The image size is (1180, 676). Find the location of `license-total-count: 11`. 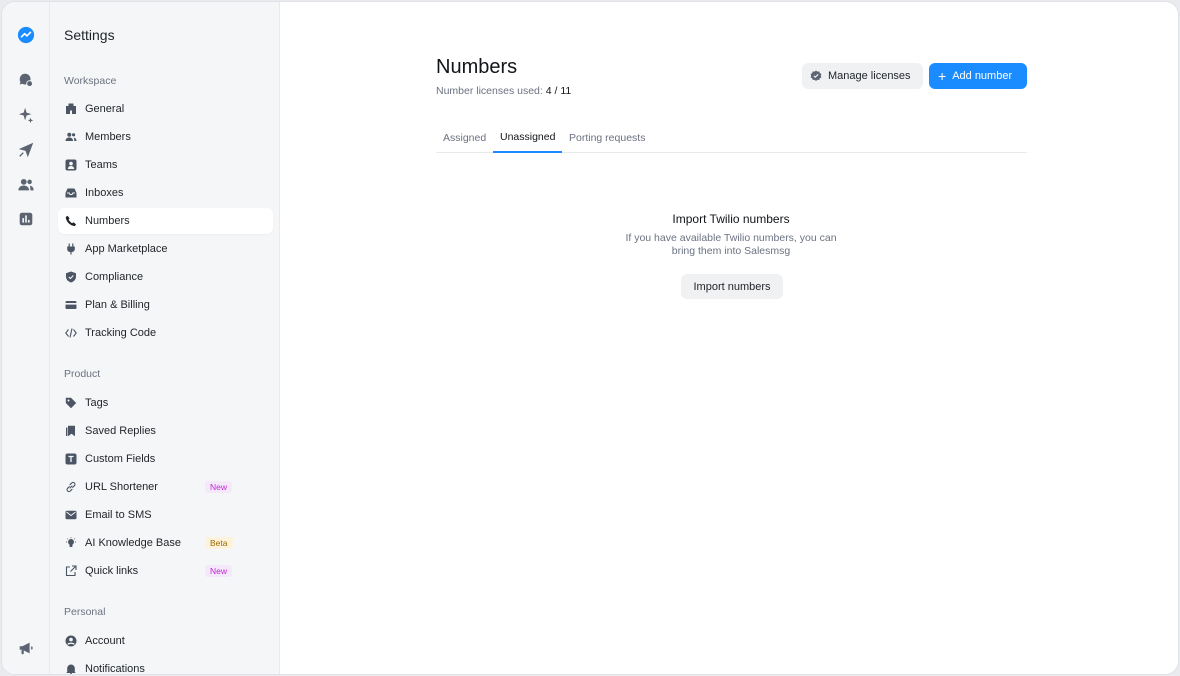

license-total-count: 11 is located at coordinates (566, 91).